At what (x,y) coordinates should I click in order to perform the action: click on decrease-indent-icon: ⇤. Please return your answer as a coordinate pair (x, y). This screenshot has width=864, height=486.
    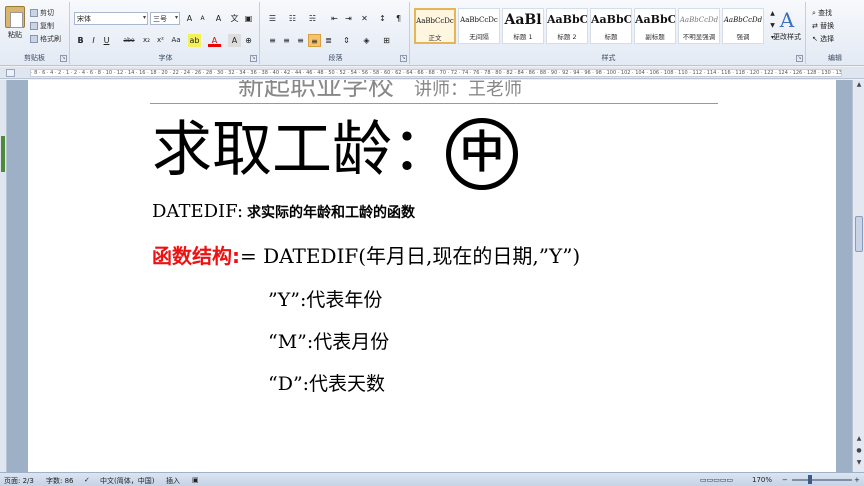
    Looking at the image, I should click on (334, 18).